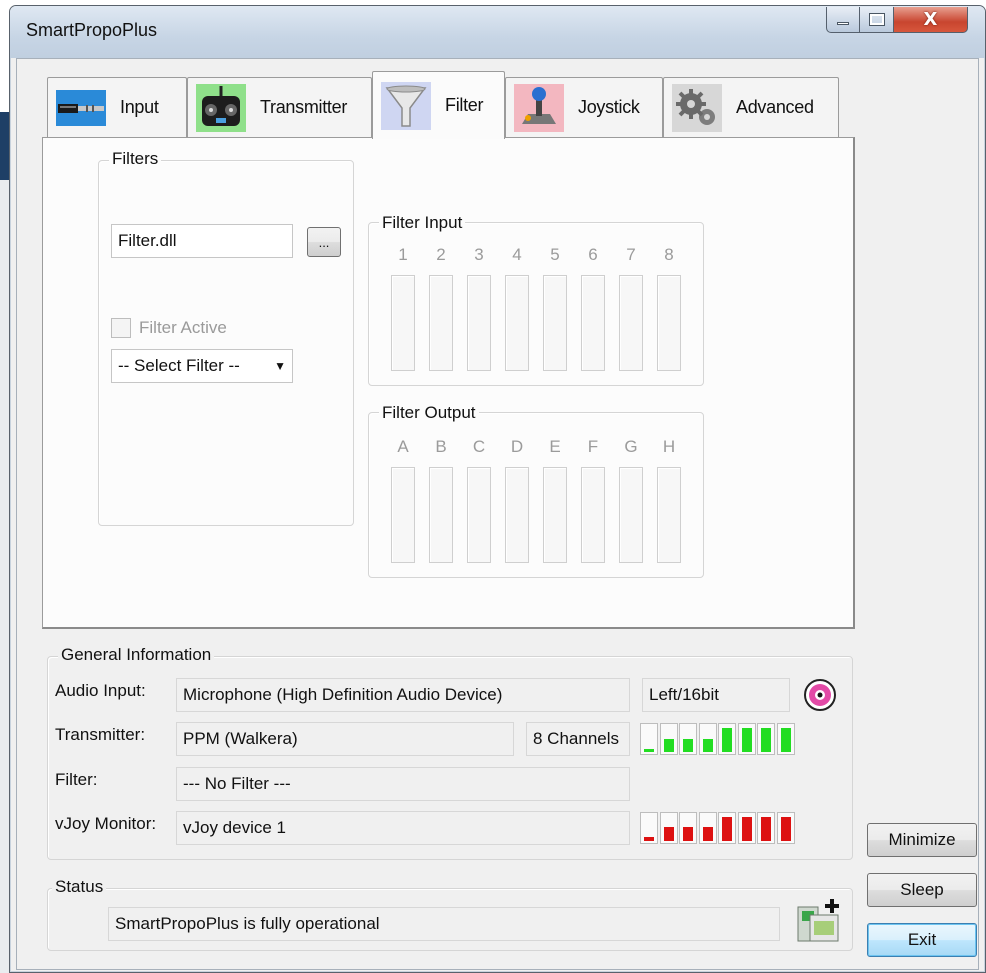 This screenshot has width=986, height=973. Describe the element at coordinates (406, 105) in the screenshot. I see `funnel-icon` at that location.